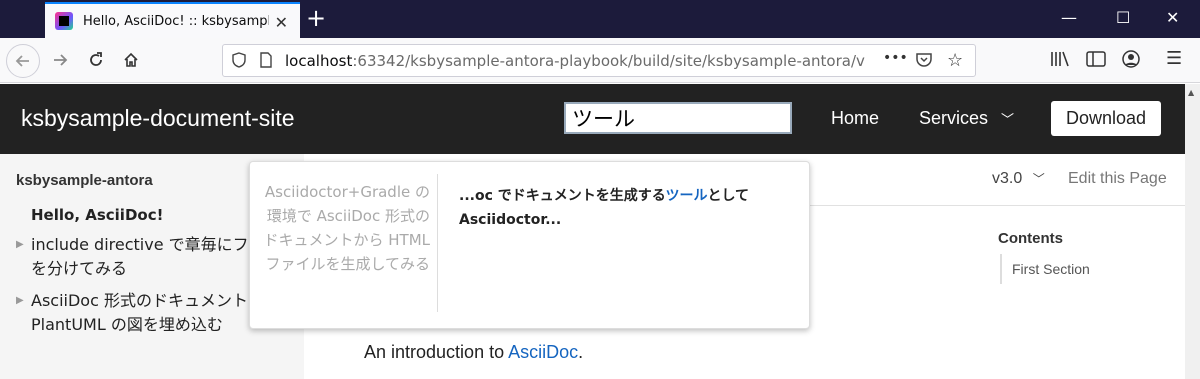  I want to click on library-icon, so click(1060, 61).